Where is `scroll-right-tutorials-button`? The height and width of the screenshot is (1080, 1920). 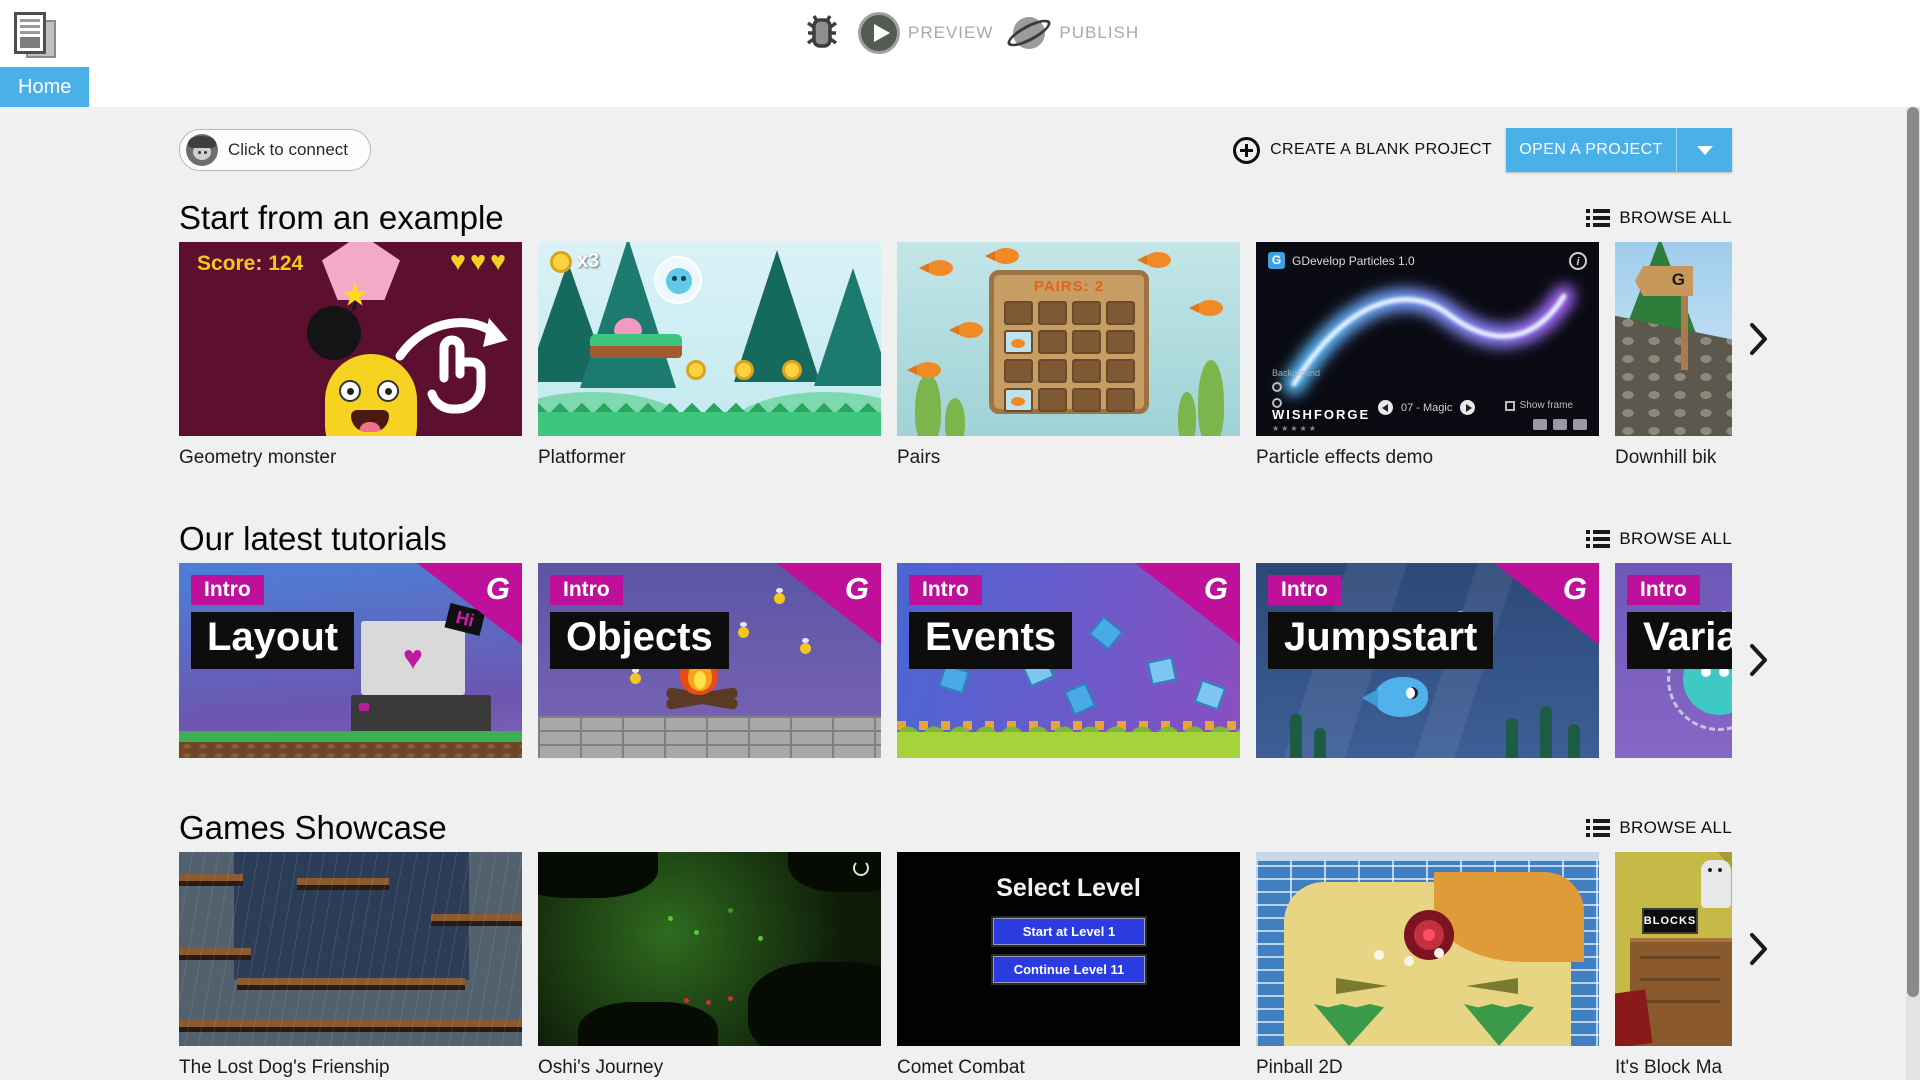 scroll-right-tutorials-button is located at coordinates (1759, 660).